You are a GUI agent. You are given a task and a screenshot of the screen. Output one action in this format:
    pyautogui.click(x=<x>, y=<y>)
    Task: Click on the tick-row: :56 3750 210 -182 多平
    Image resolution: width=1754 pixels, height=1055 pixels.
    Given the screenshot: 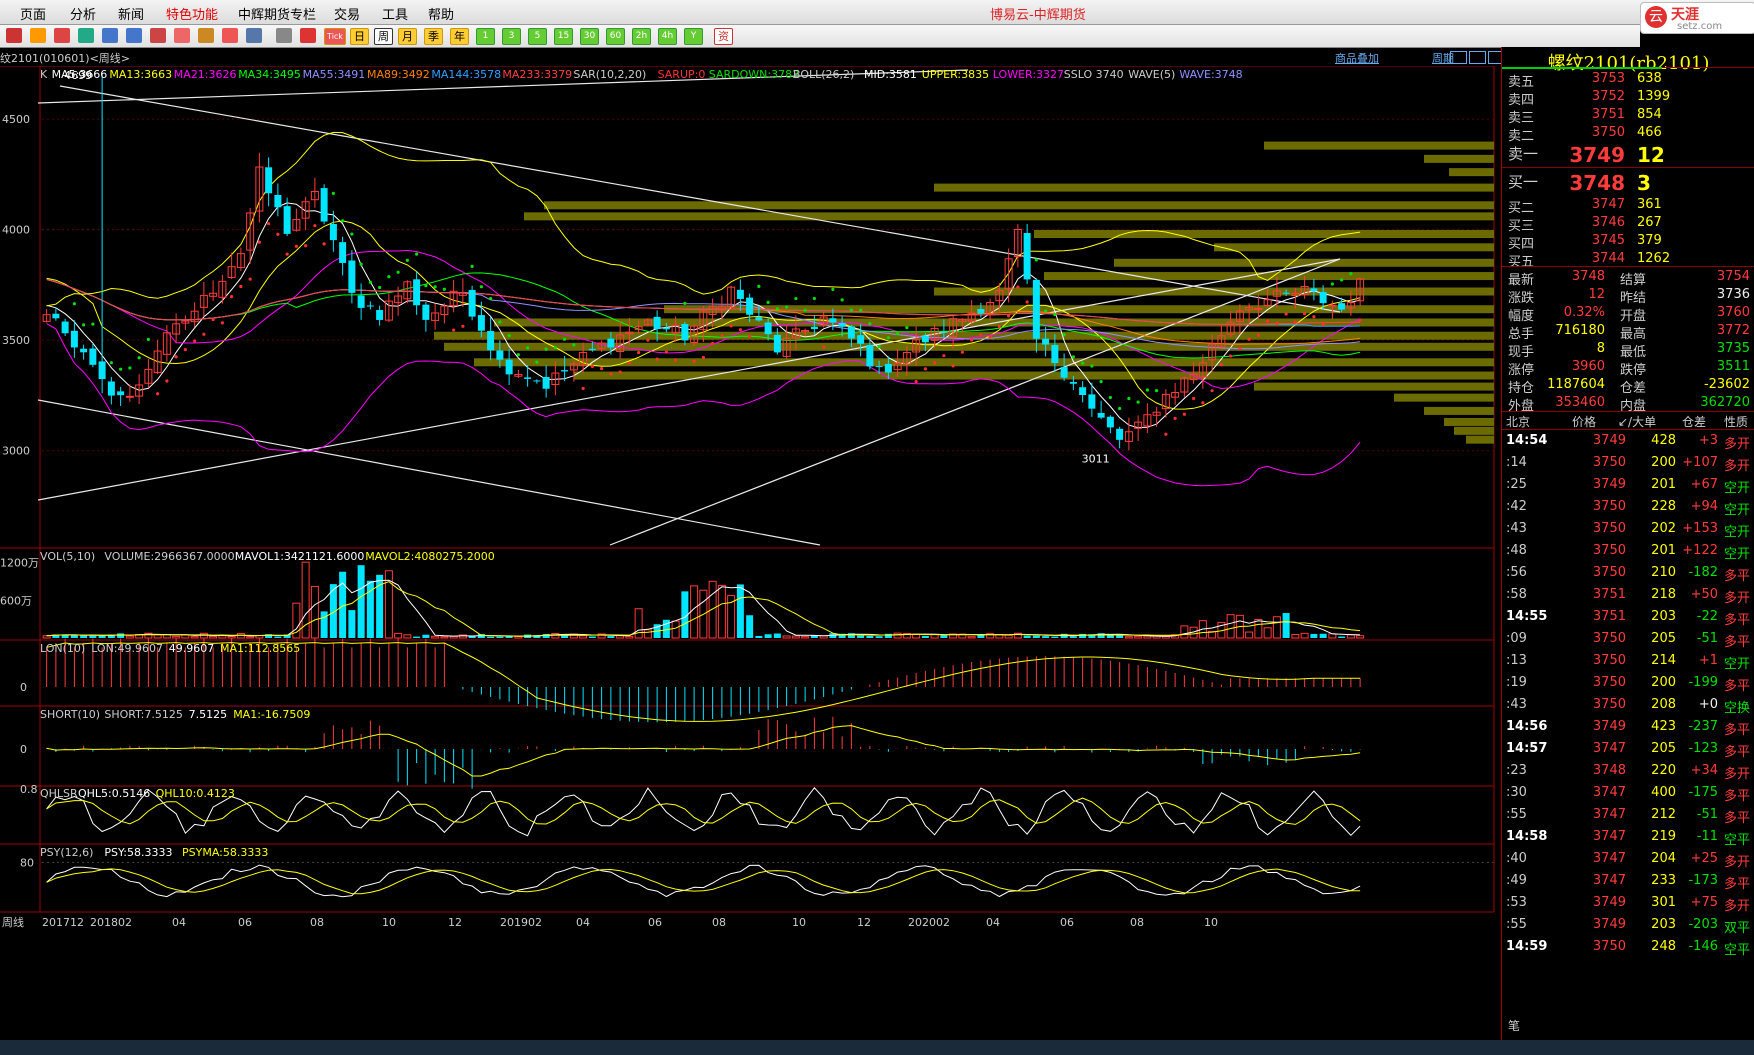 What is the action you would take?
    pyautogui.click(x=1628, y=576)
    